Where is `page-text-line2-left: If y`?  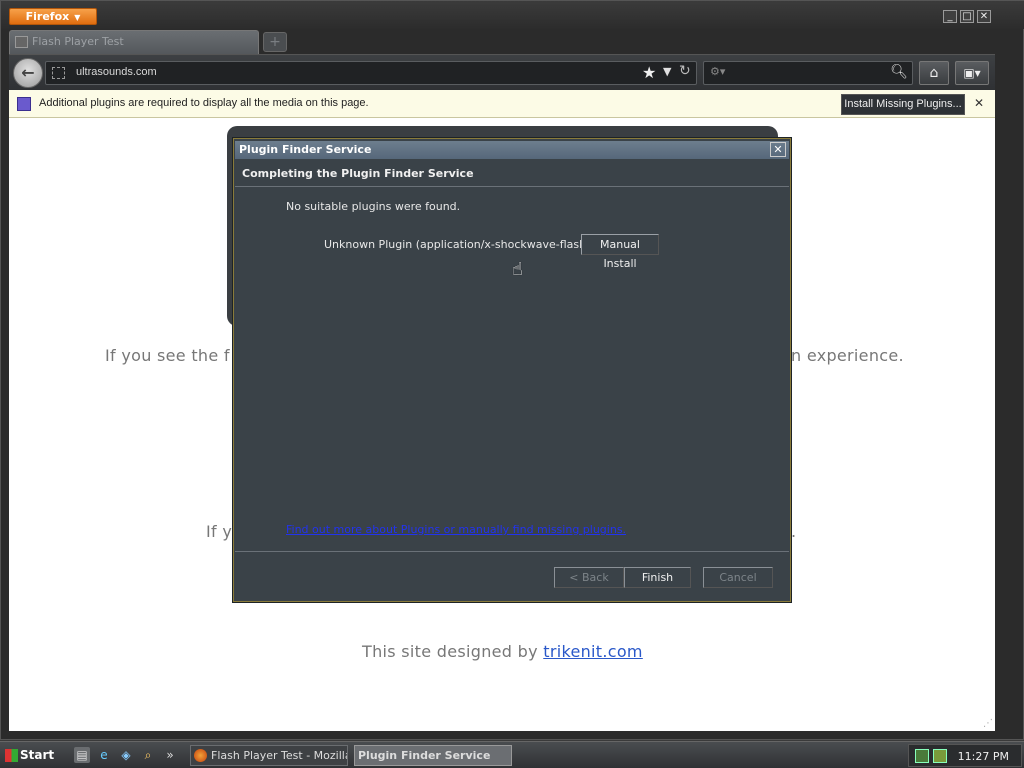 page-text-line2-left: If y is located at coordinates (219, 531).